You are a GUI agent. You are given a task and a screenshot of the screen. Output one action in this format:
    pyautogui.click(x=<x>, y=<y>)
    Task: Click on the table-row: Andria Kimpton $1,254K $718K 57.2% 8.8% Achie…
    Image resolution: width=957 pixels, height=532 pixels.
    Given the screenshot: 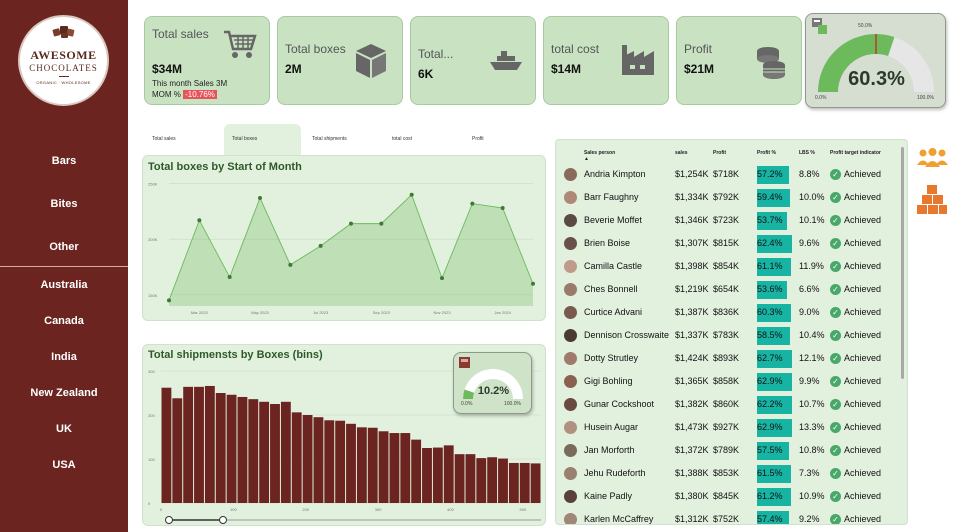 What is the action you would take?
    pyautogui.click(x=726, y=175)
    